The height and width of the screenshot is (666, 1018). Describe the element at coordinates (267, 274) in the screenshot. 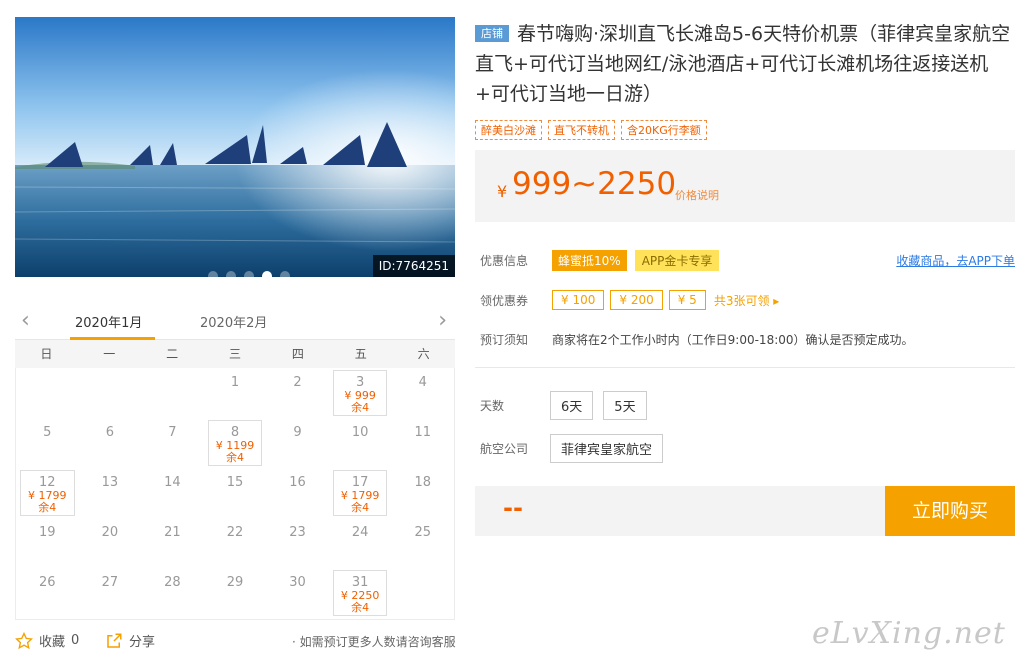

I see `gallery-dot-active` at that location.